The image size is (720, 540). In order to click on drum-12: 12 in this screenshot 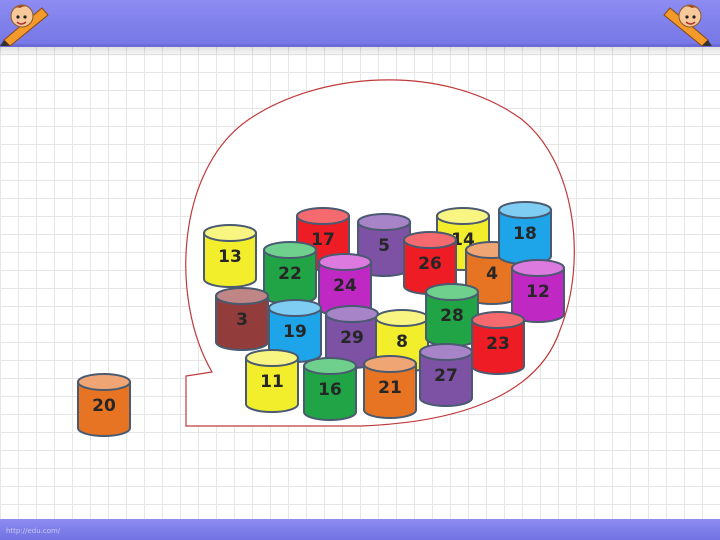, I will do `click(538, 291)`.